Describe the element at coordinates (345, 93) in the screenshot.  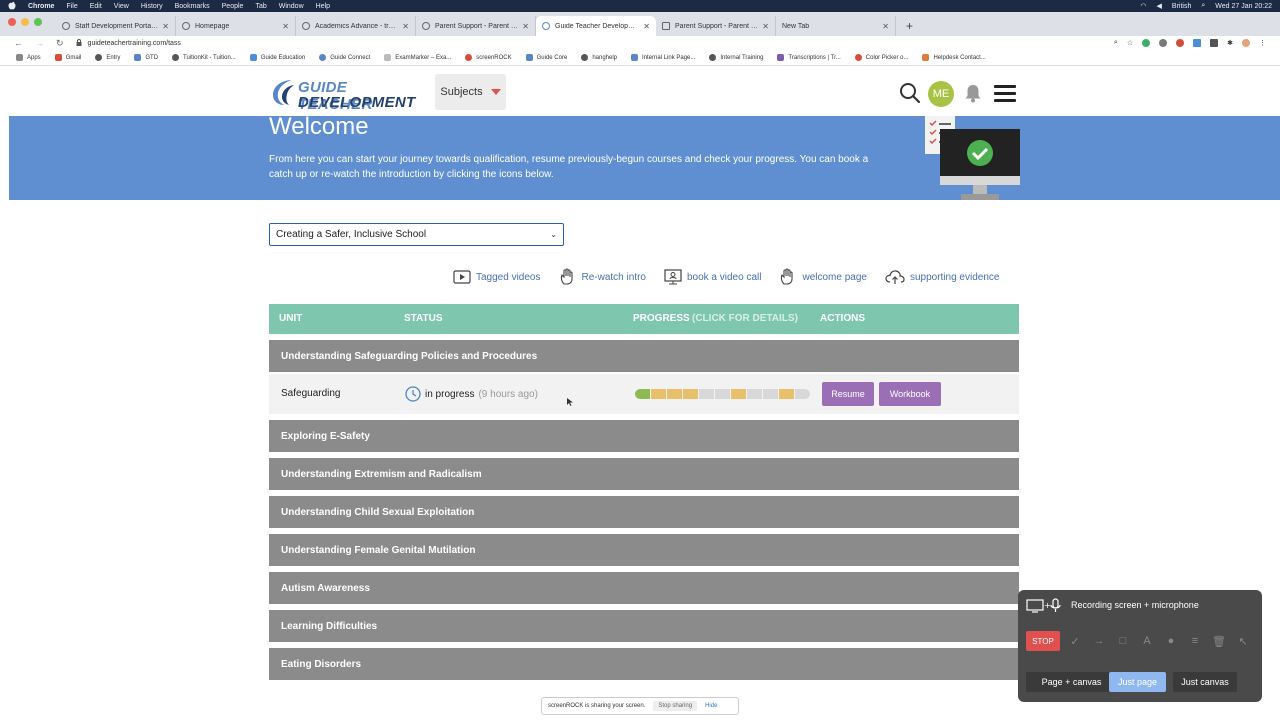
I see `site-logo: GUIDE TEACHER DEVELOPMENT` at that location.